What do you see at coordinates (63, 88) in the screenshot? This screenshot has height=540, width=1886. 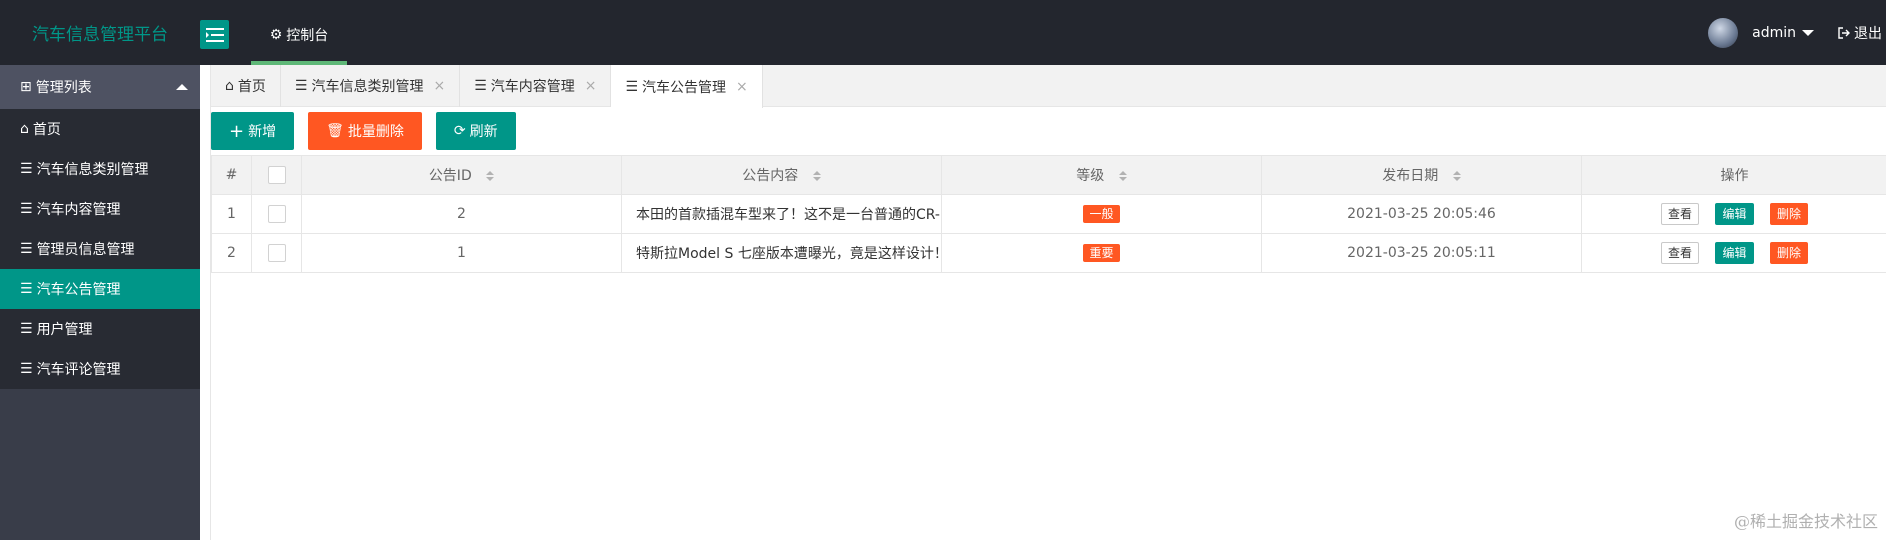 I see `sidebar-header-label: 管理列表` at bounding box center [63, 88].